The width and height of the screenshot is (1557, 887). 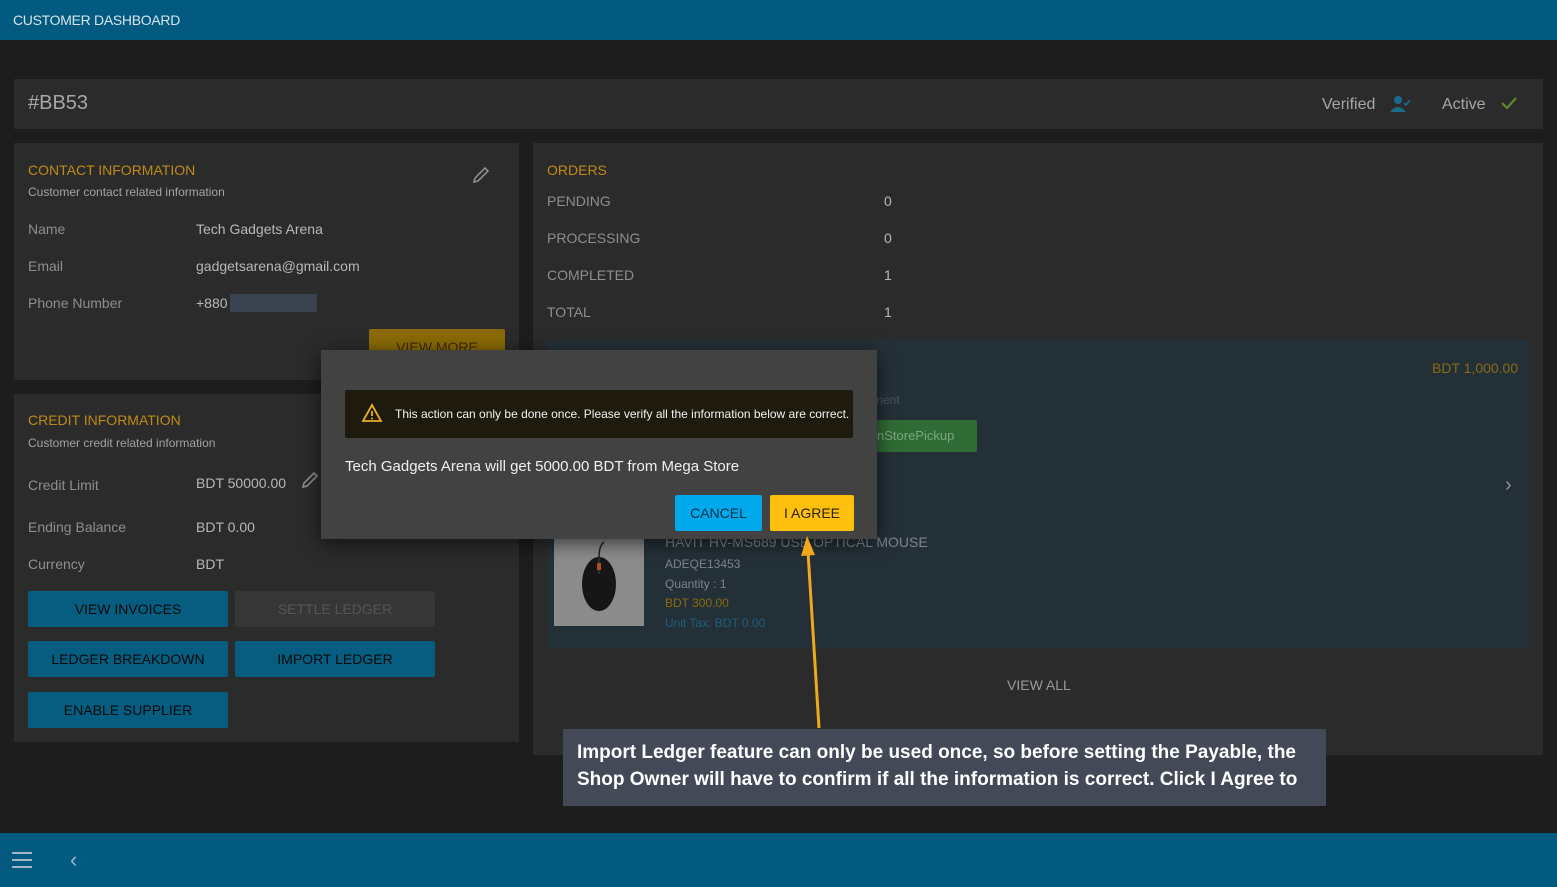 I want to click on settle-ledger-button: SETTLE LEDGER, so click(x=335, y=609).